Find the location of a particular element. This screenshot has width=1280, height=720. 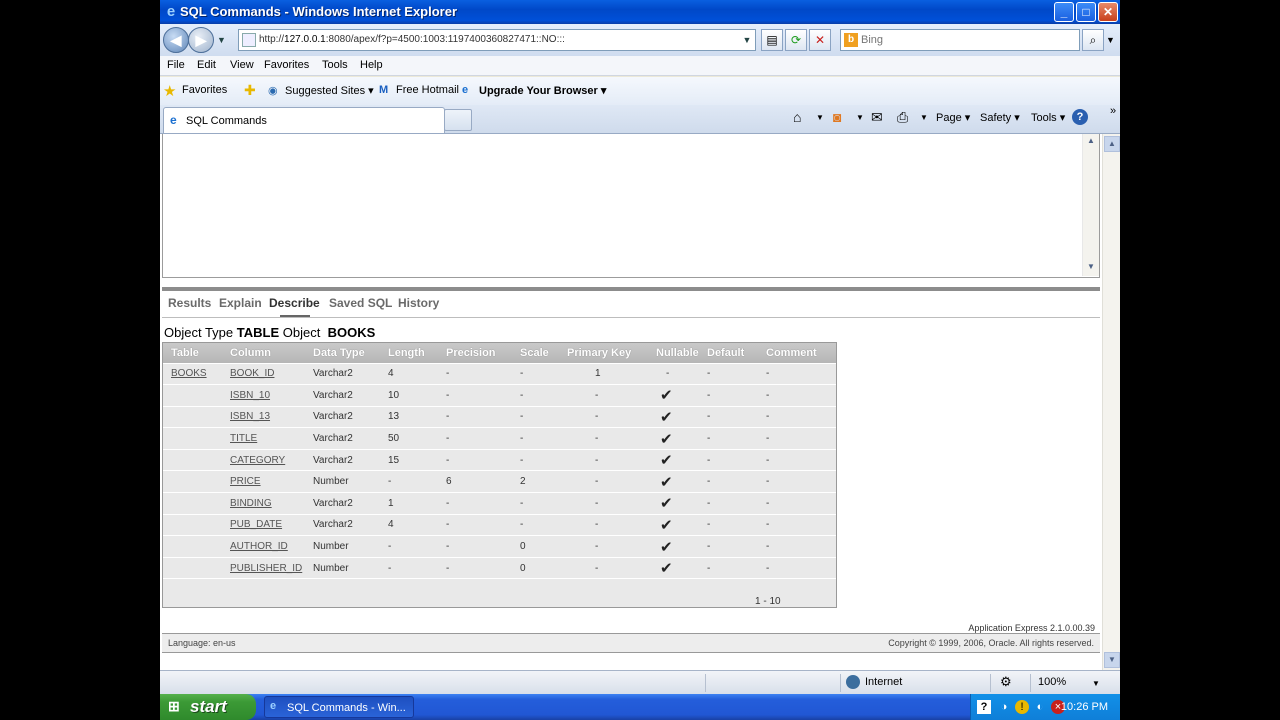

tab-explain: Explain is located at coordinates (240, 303).